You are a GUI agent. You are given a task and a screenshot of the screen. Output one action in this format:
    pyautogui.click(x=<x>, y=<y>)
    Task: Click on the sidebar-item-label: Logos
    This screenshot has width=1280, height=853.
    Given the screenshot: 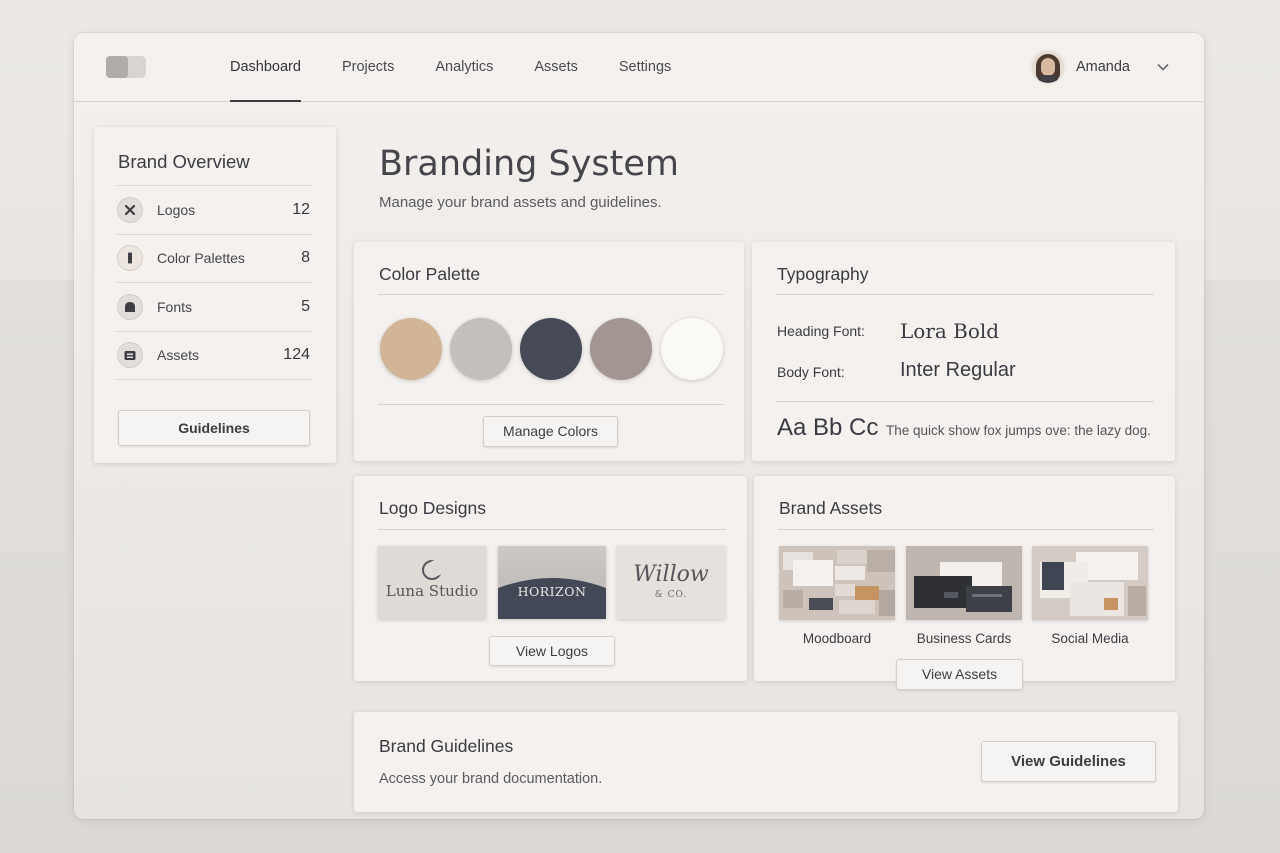 What is the action you would take?
    pyautogui.click(x=176, y=209)
    